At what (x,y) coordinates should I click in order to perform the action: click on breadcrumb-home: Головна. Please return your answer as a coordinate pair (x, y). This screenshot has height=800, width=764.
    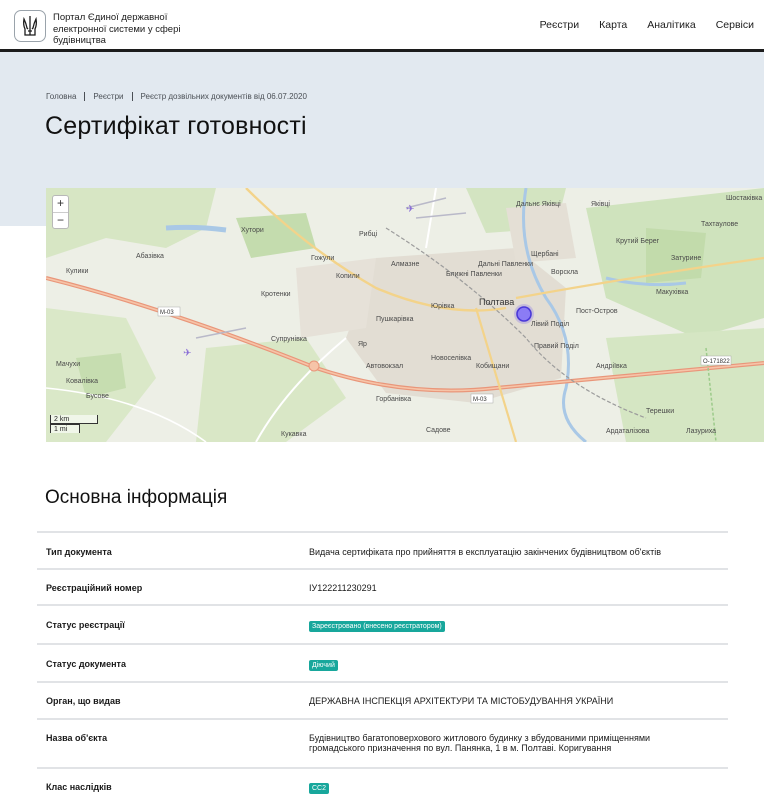
    Looking at the image, I should click on (61, 96).